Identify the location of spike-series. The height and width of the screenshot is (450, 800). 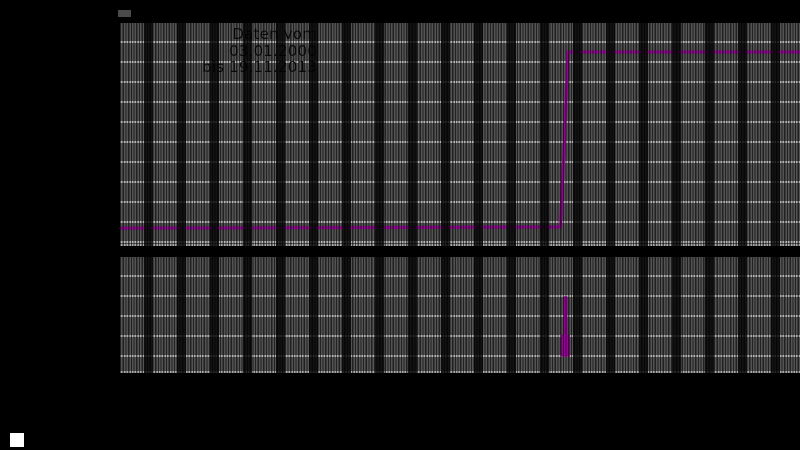
(565, 326).